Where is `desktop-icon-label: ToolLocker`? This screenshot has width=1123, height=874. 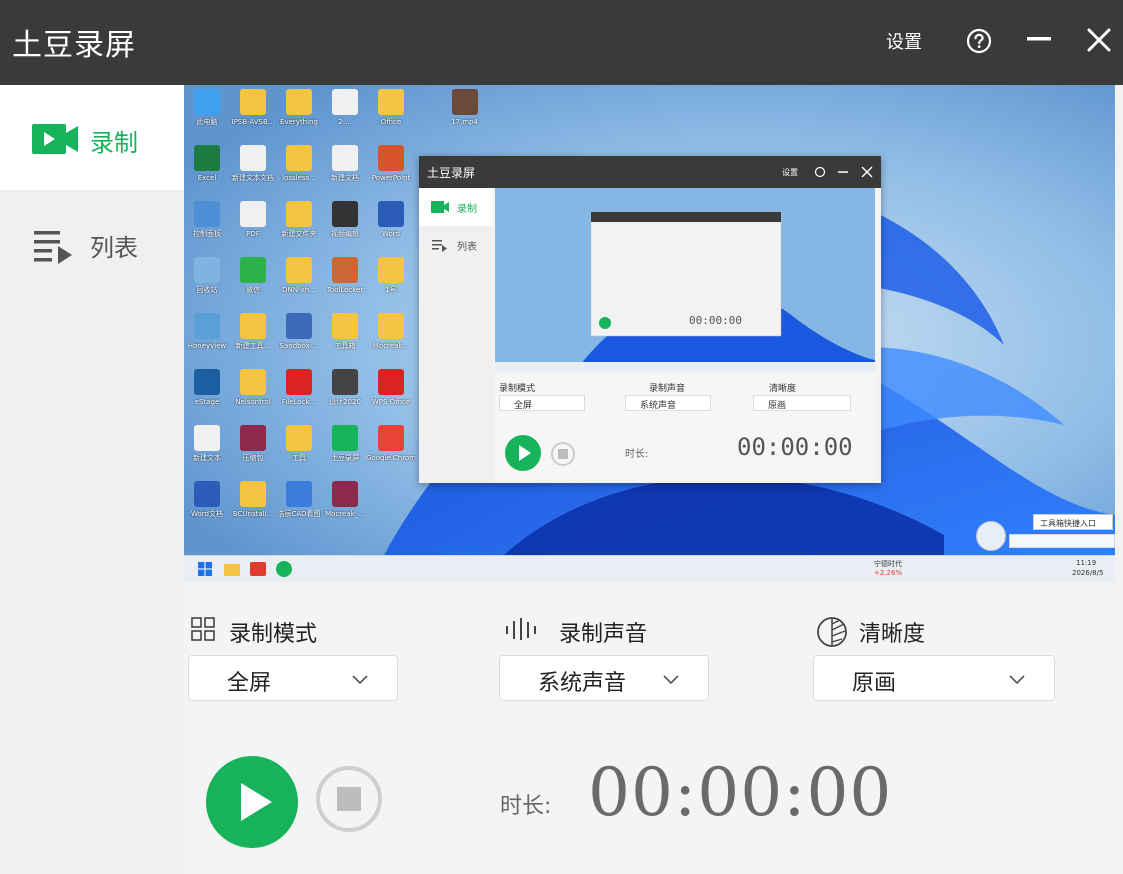
desktop-icon-label: ToolLocker is located at coordinates (345, 290).